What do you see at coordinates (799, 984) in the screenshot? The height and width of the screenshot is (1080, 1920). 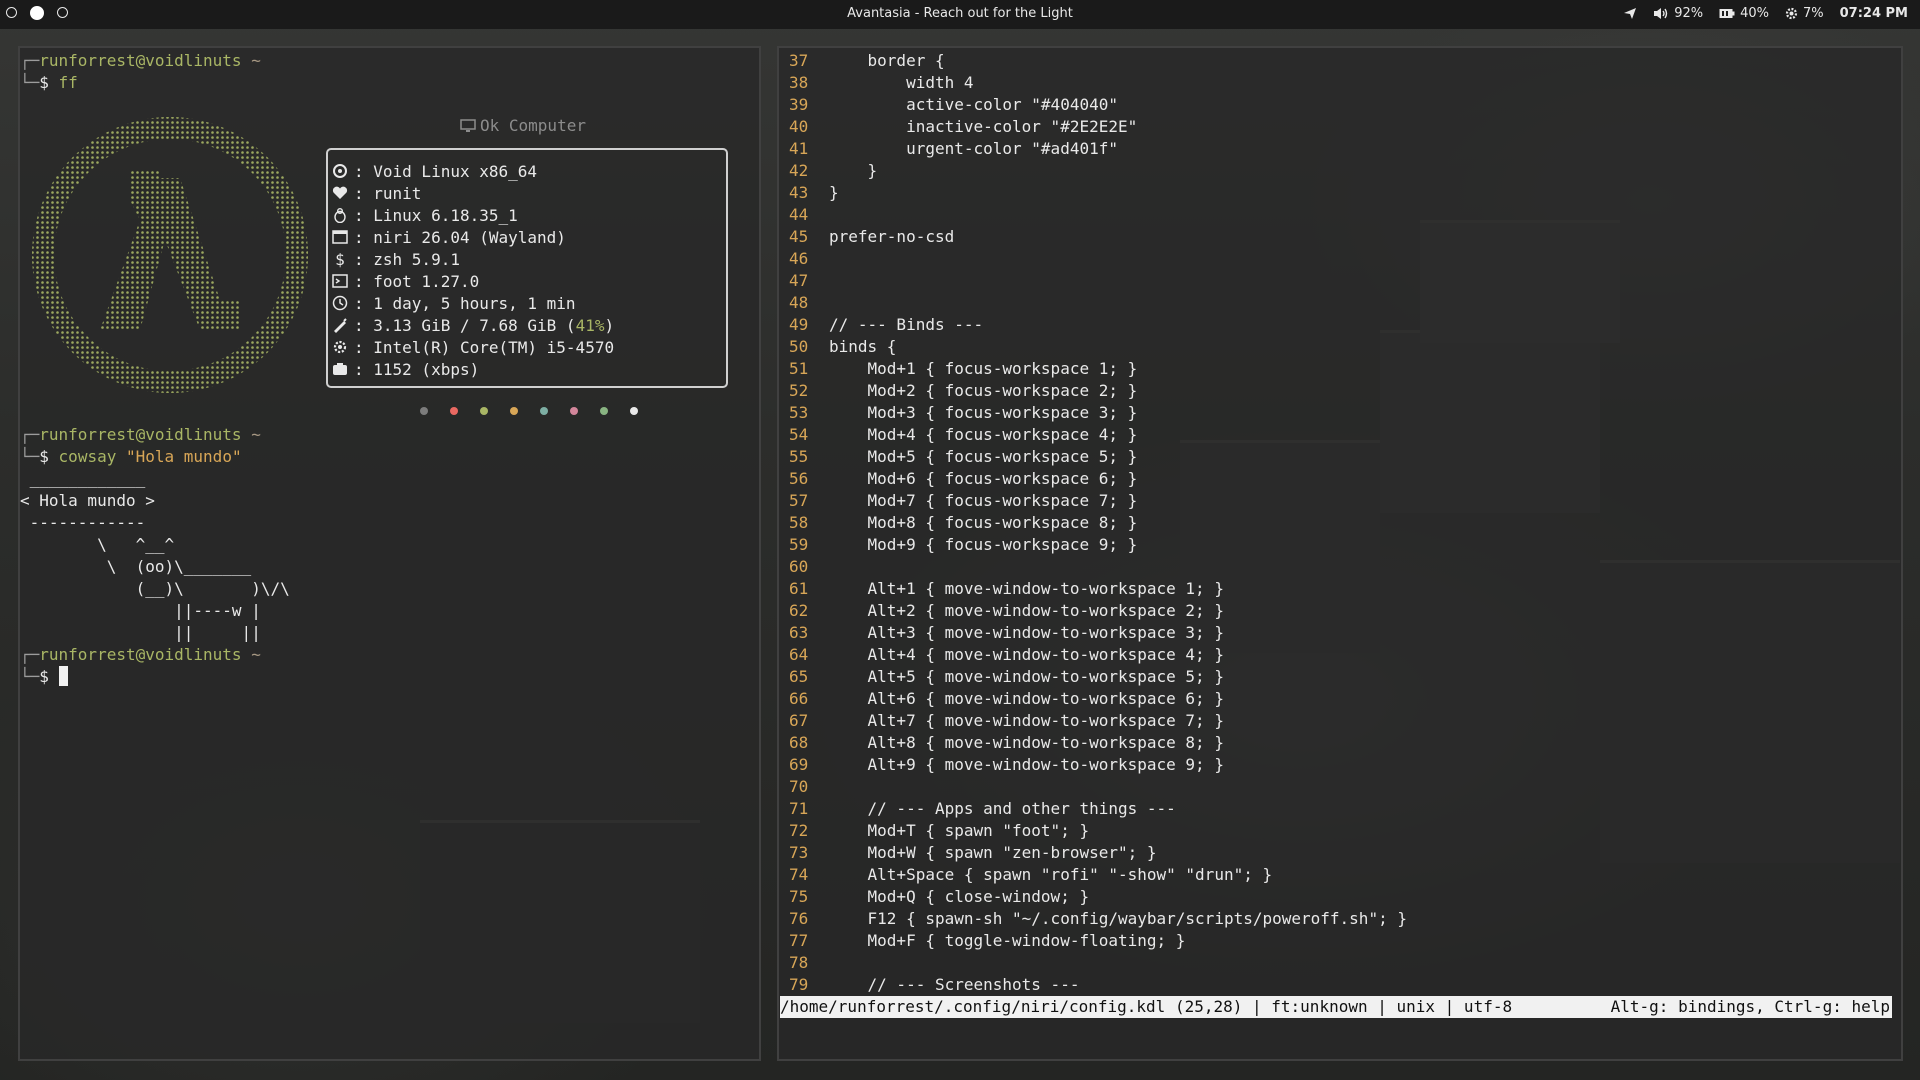 I see `line-number: 79` at bounding box center [799, 984].